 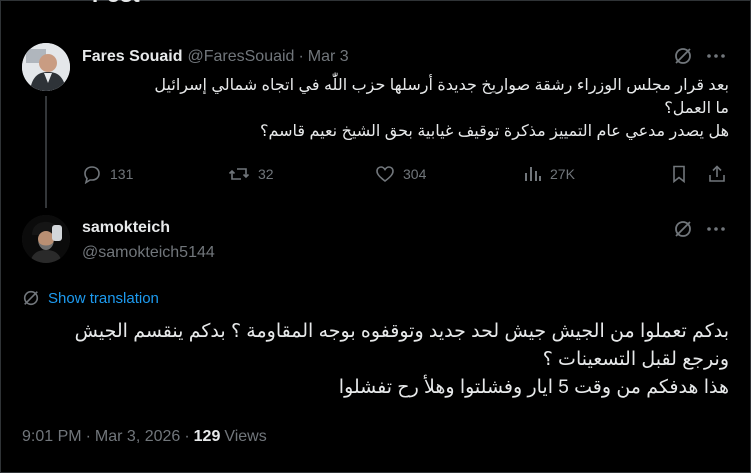 I want to click on parent-avatar, so click(x=46, y=67).